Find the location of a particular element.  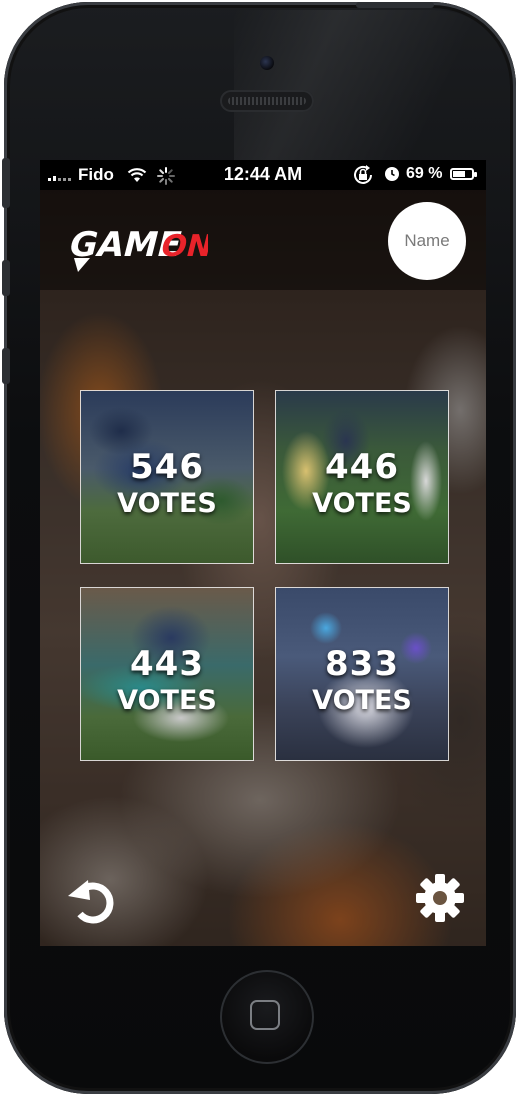

battery-icon is located at coordinates (463, 174).